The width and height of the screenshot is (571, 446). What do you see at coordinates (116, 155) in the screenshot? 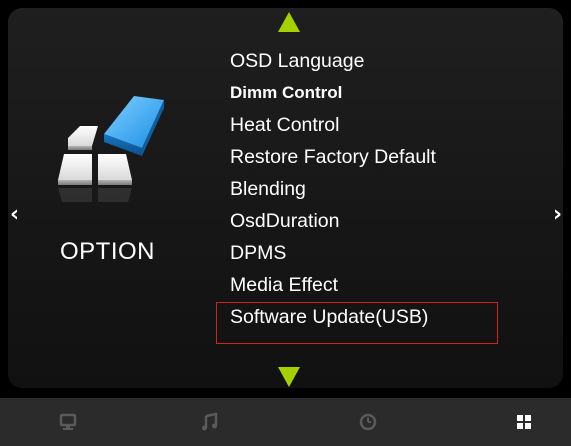
I see `option-category-icon` at bounding box center [116, 155].